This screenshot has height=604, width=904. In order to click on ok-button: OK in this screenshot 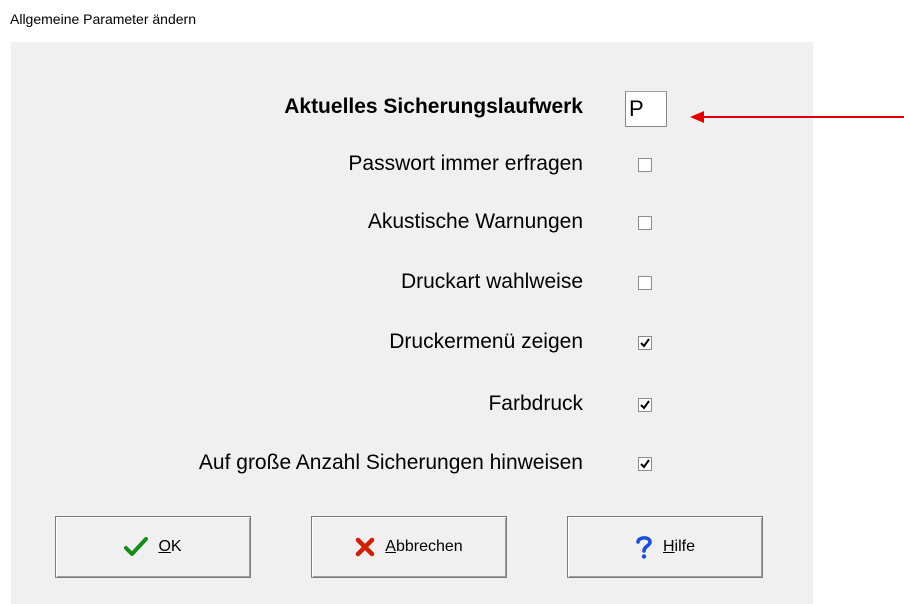, I will do `click(153, 547)`.